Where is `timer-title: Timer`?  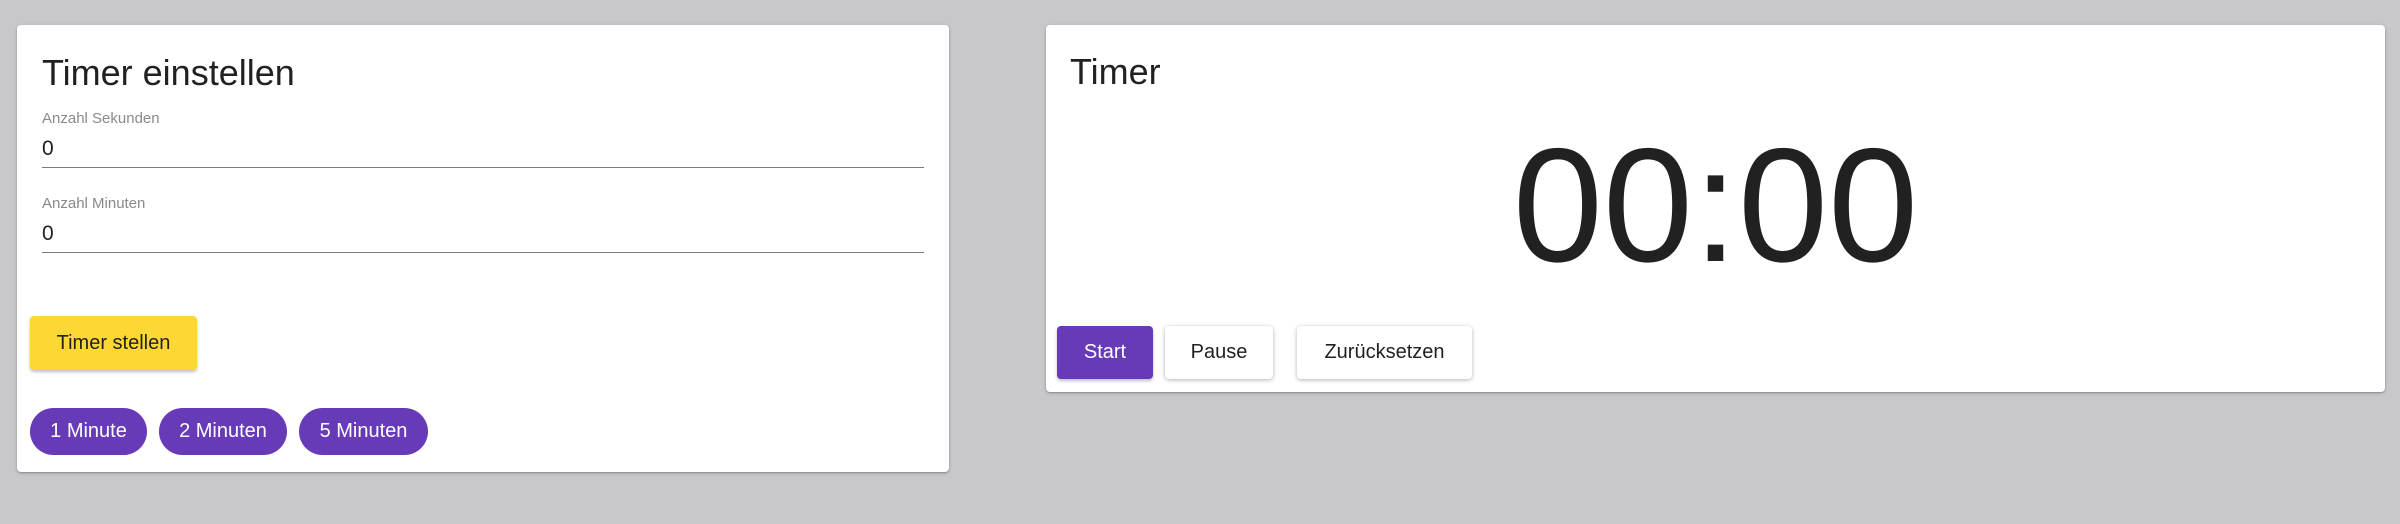
timer-title: Timer is located at coordinates (1115, 71).